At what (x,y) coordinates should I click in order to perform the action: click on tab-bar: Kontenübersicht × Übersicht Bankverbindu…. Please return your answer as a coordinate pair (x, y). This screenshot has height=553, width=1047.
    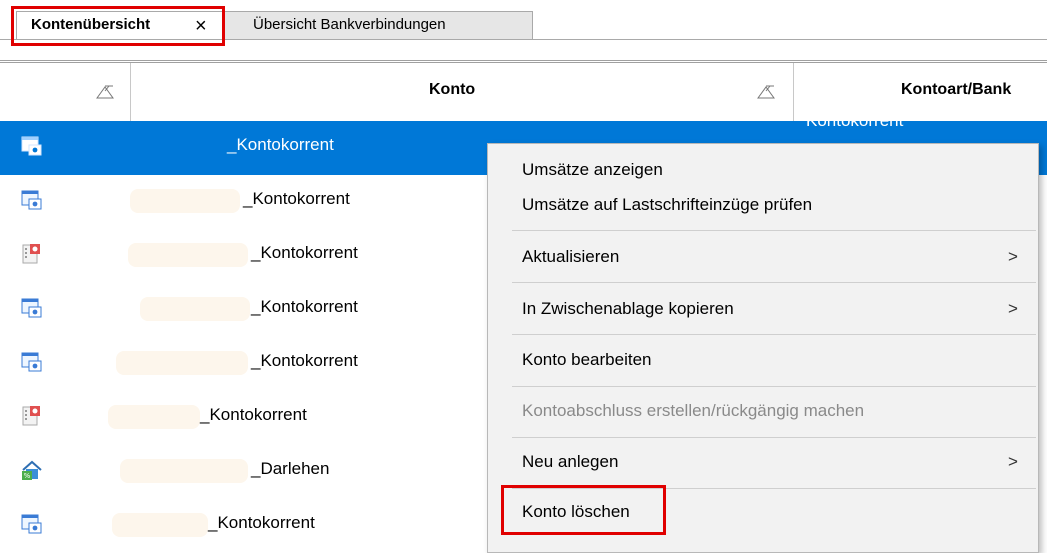
    Looking at the image, I should click on (523, 22).